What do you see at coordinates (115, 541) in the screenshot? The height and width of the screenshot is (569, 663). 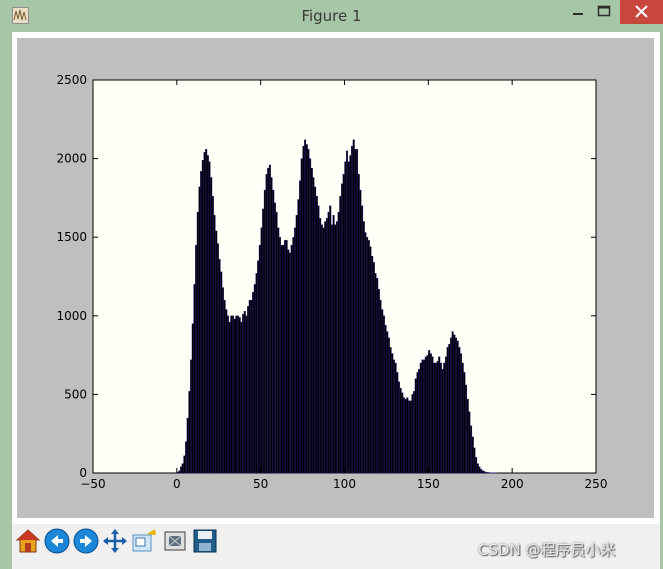 I see `pan-button` at bounding box center [115, 541].